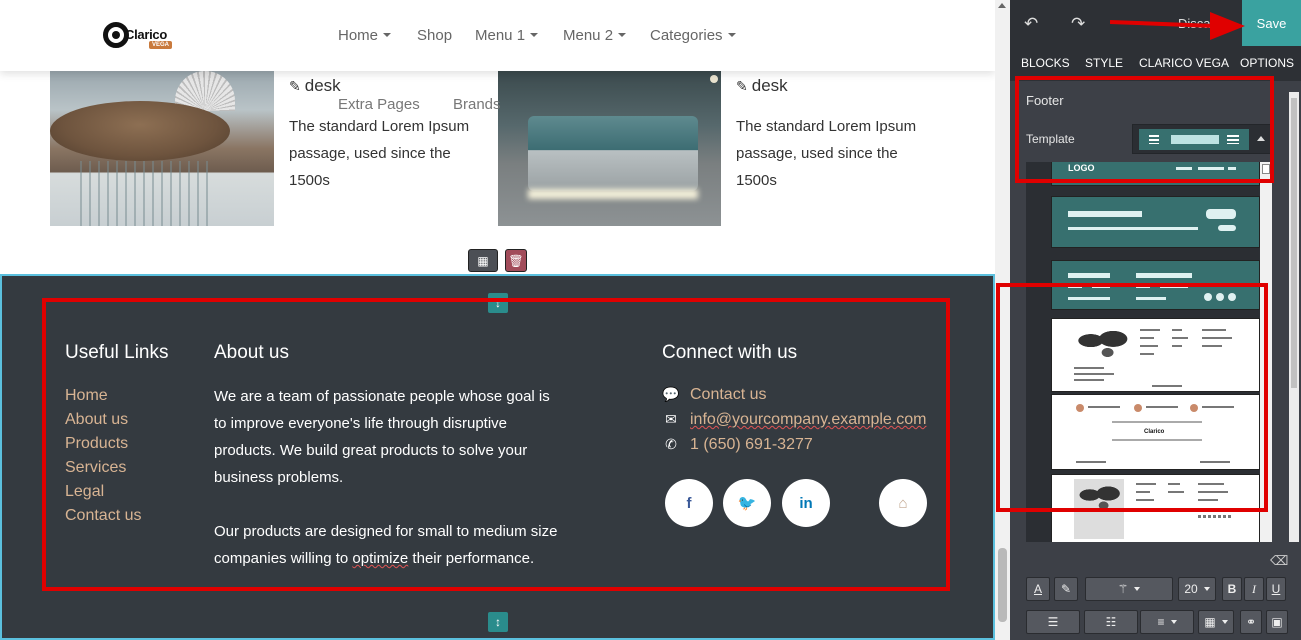 The width and height of the screenshot is (1301, 640). What do you see at coordinates (103, 468) in the screenshot?
I see `footer-link-services: Services` at bounding box center [103, 468].